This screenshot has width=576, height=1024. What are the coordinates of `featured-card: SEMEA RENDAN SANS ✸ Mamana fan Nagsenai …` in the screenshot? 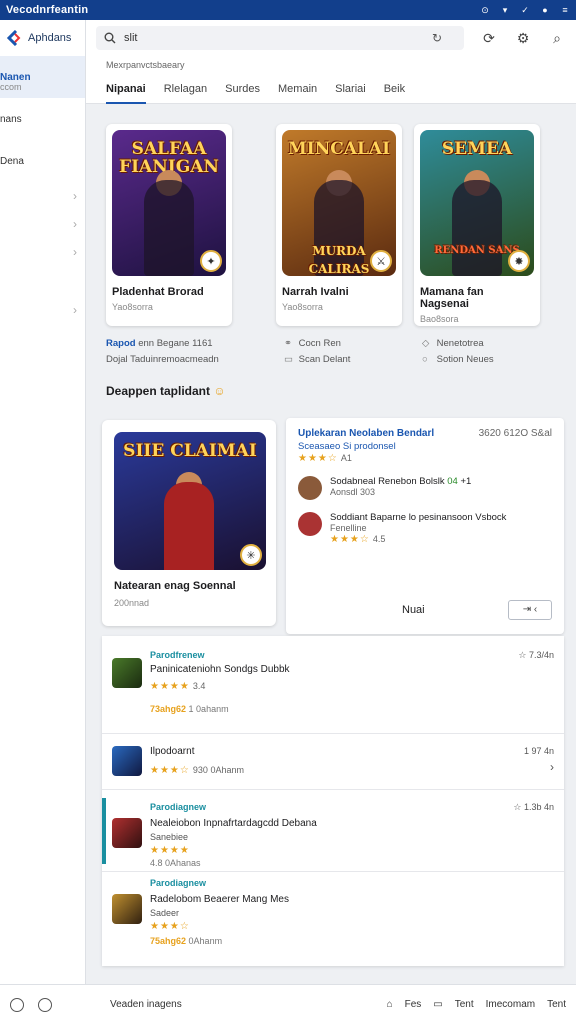 It's located at (477, 225).